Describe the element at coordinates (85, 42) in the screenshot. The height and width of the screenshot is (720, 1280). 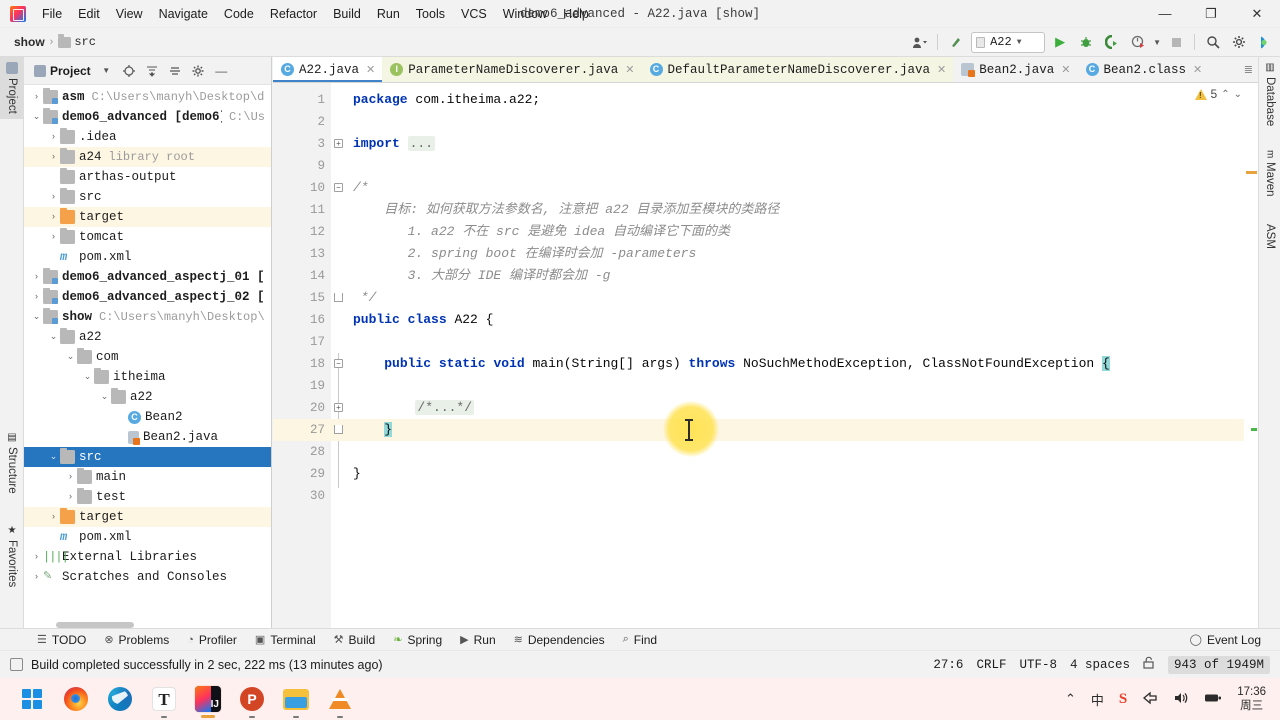
I see `breadcrumb-item-src: src` at that location.